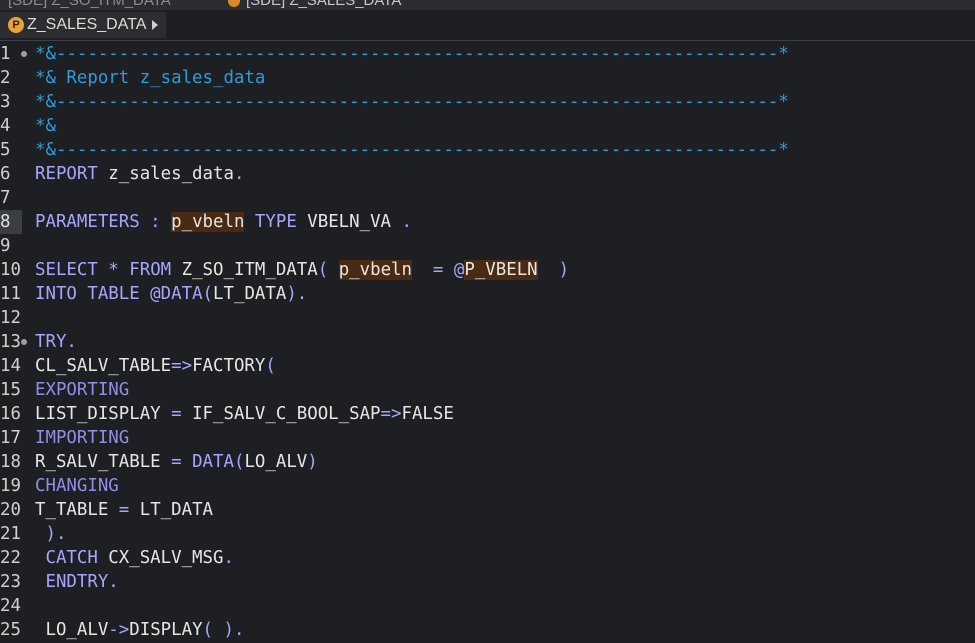  I want to click on line-gutter: 2, so click(17, 78).